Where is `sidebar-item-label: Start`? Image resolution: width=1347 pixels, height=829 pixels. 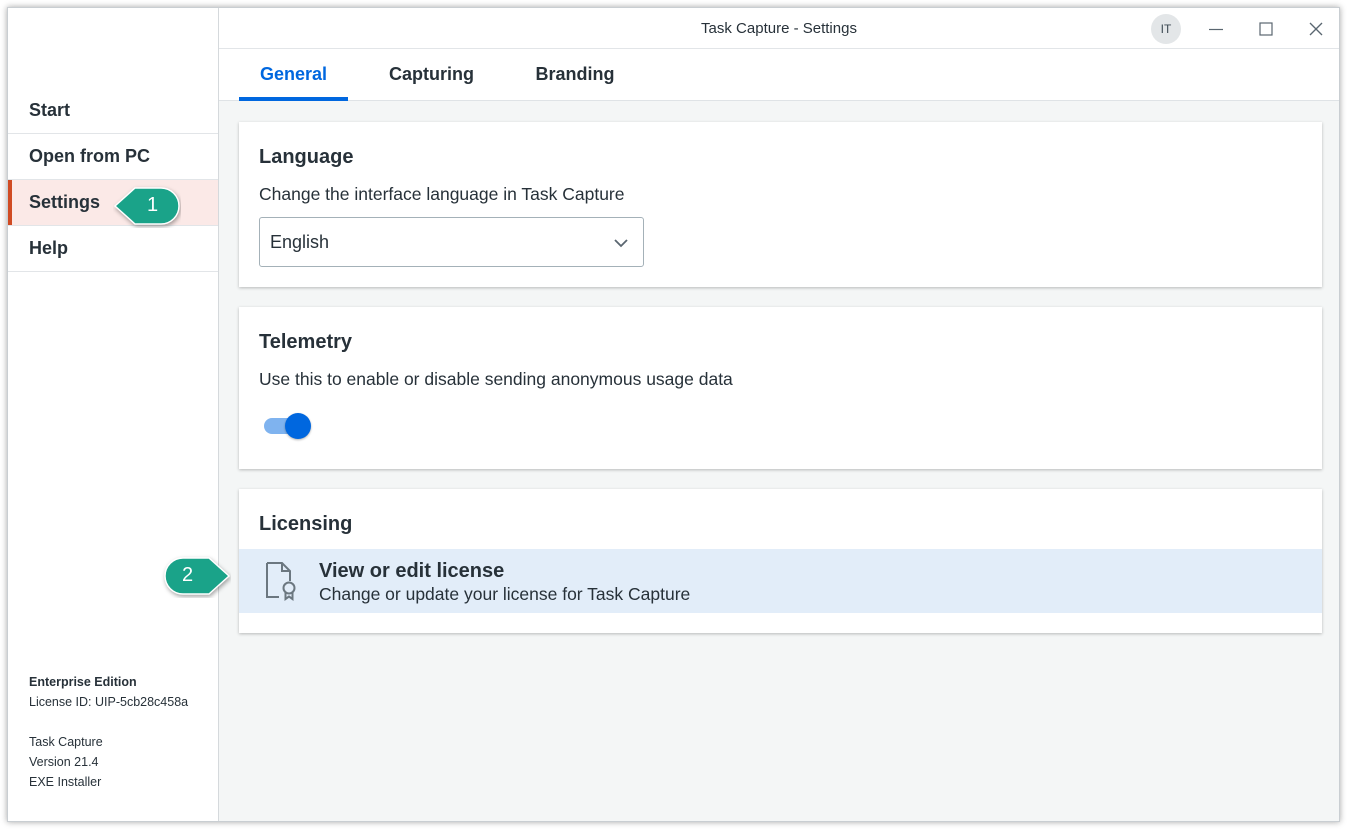 sidebar-item-label: Start is located at coordinates (50, 110).